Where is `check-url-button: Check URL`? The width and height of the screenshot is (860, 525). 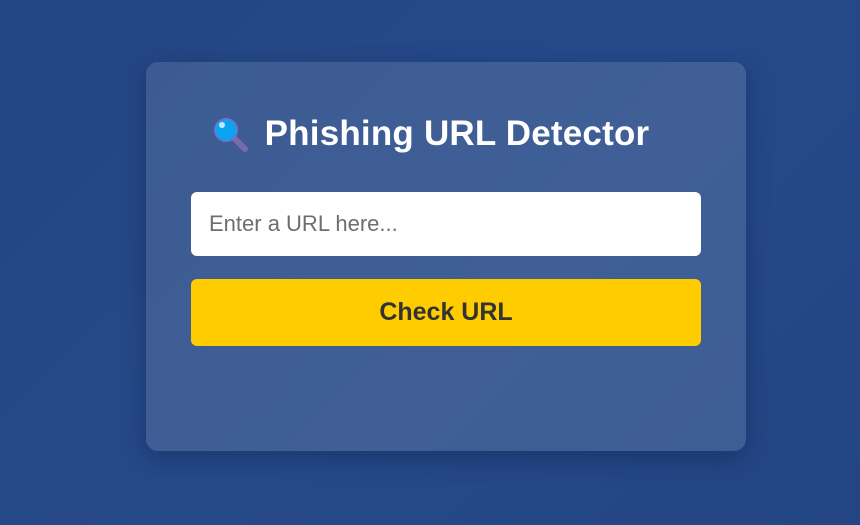
check-url-button: Check URL is located at coordinates (446, 312).